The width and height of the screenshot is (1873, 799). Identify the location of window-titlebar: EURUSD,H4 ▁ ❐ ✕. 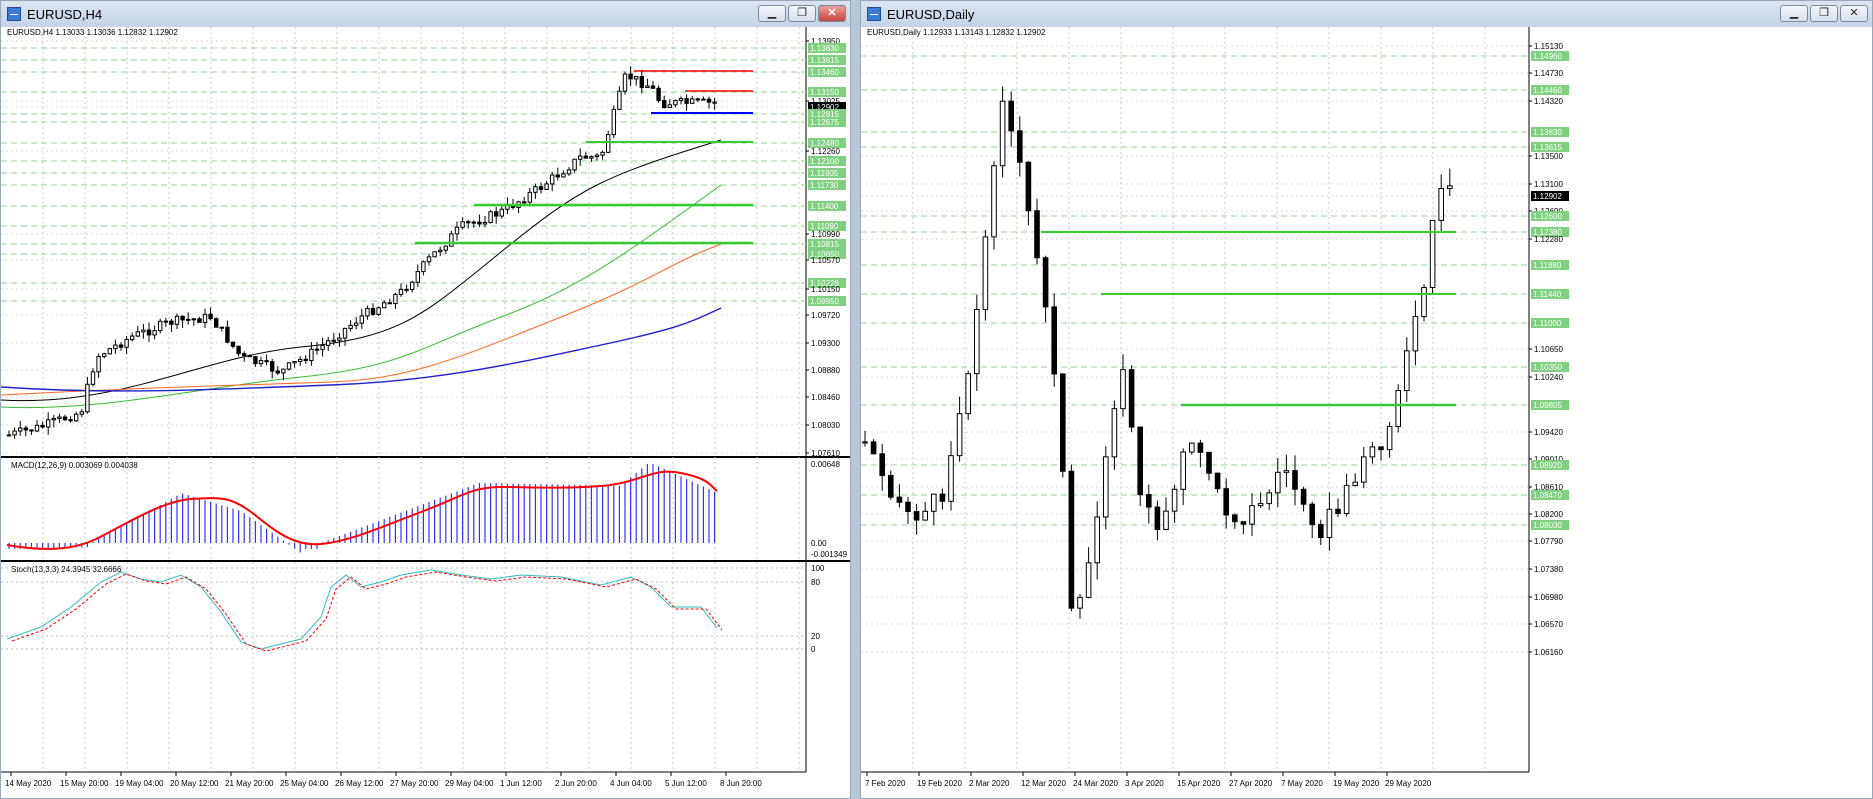
(425, 14).